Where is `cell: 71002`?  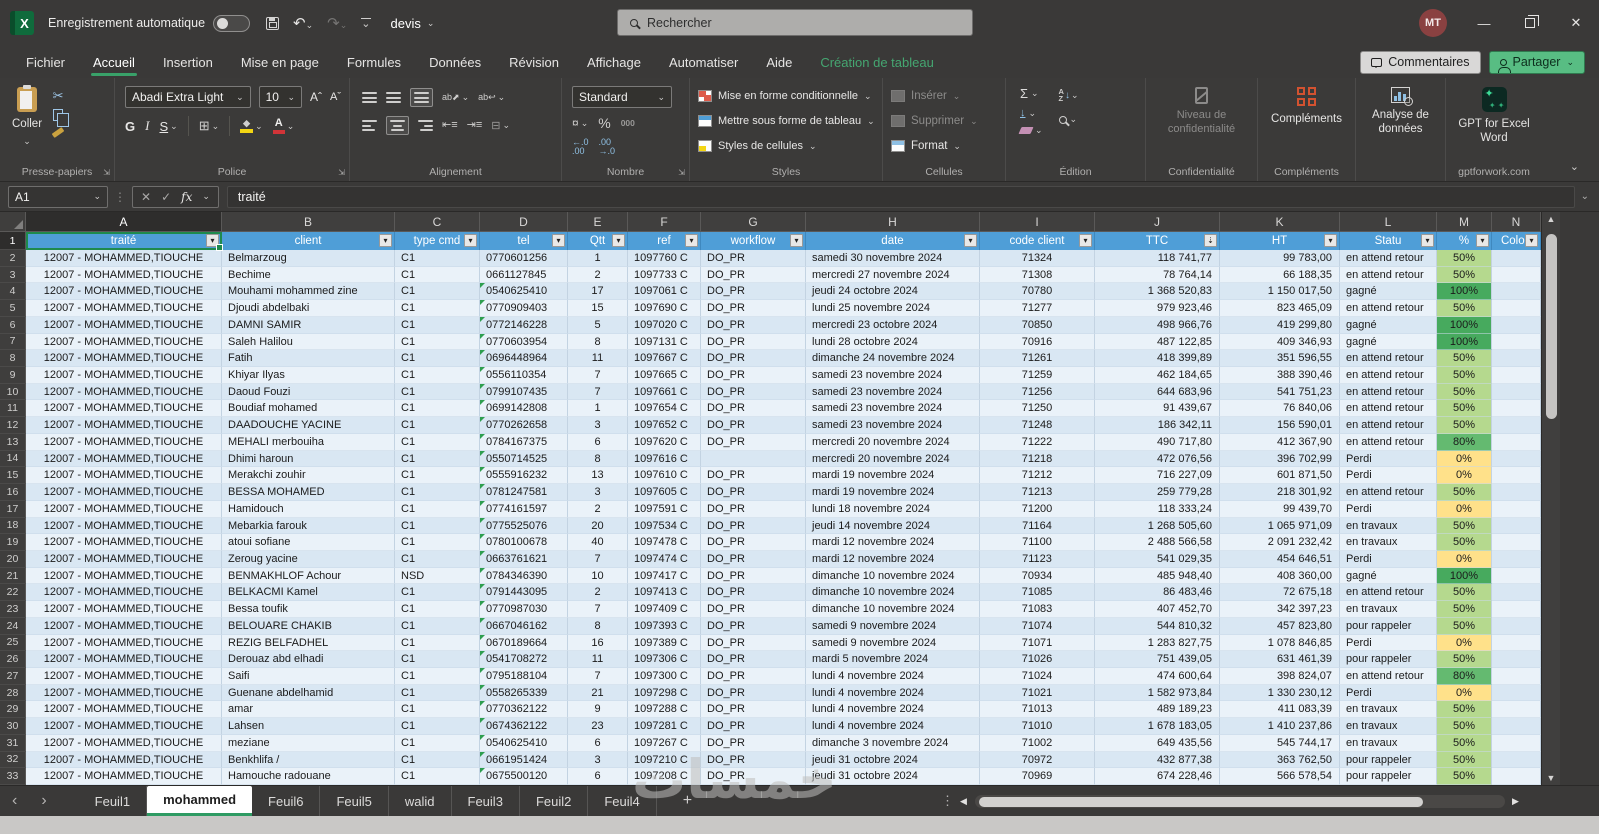
cell: 71002 is located at coordinates (1037, 743).